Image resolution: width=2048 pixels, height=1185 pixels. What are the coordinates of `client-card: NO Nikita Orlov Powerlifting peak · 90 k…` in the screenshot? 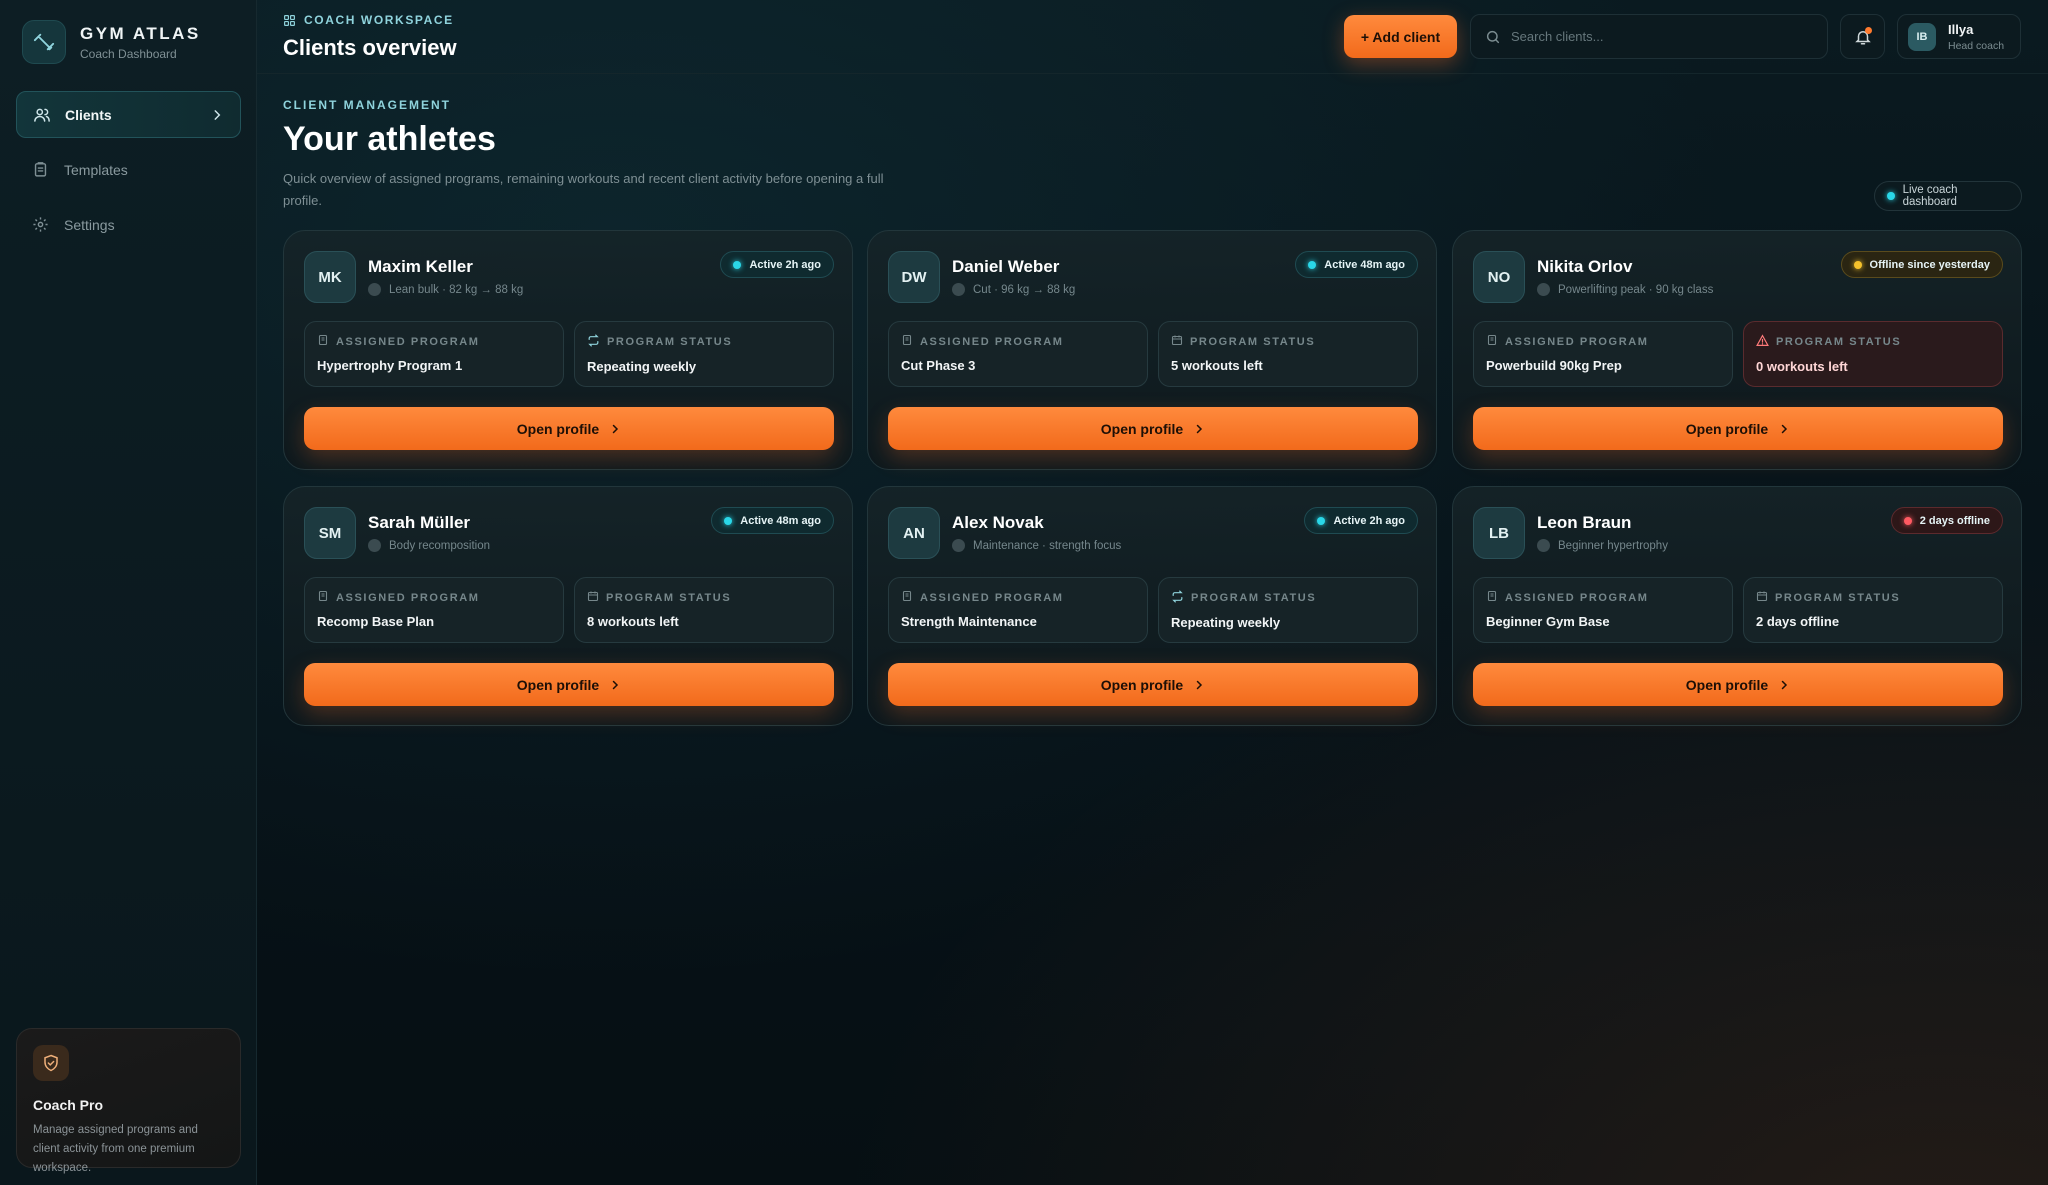 It's located at (1737, 350).